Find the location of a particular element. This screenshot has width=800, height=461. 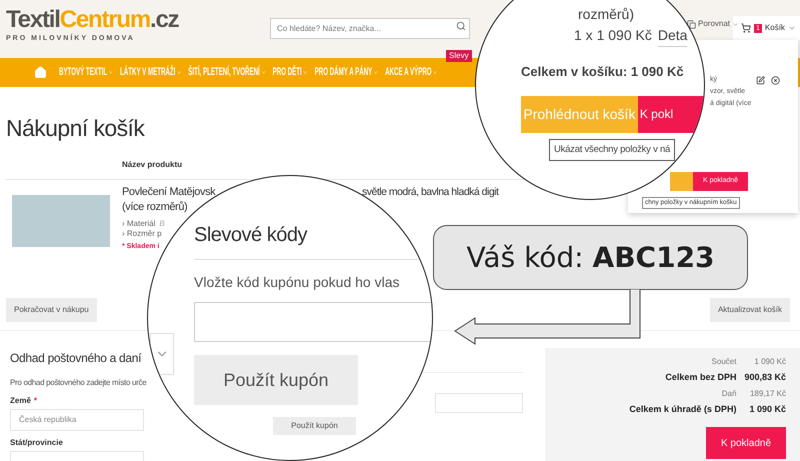

column-header: Název produktu is located at coordinates (152, 164).